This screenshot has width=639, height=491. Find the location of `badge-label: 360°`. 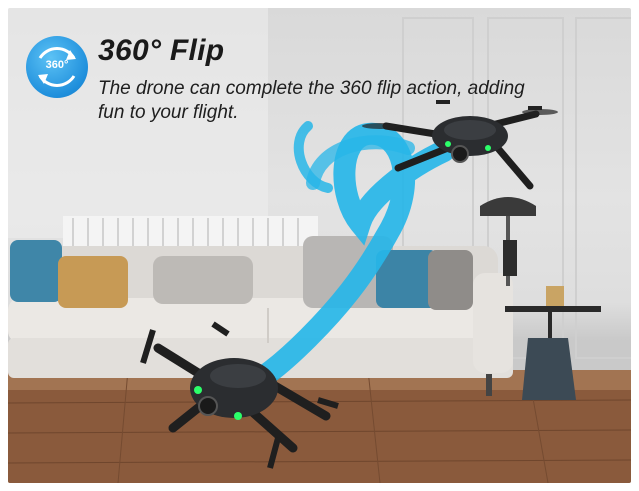

badge-label: 360° is located at coordinates (57, 65).